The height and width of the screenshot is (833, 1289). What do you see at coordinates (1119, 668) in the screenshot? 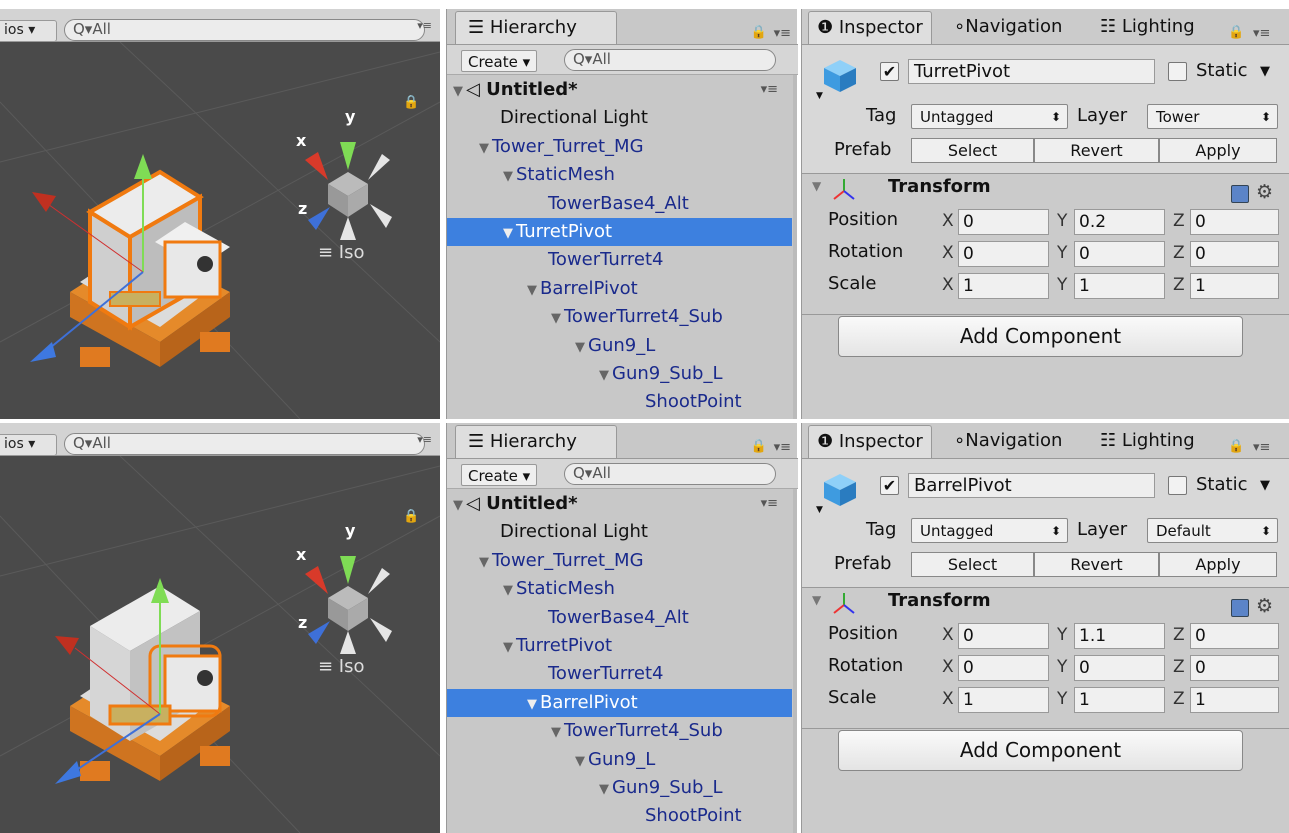
I see `rotation-y-field: 0` at bounding box center [1119, 668].